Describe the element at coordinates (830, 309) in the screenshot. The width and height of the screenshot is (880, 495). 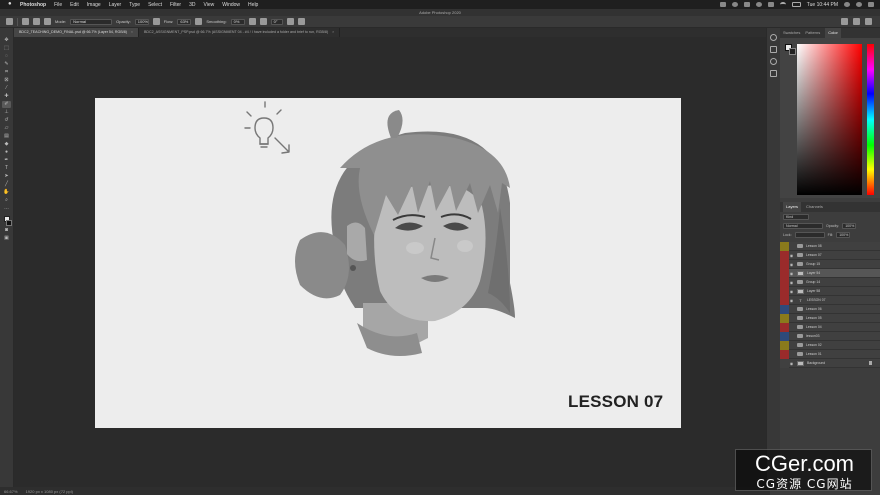
I see `layer-row: Lesson 06` at that location.